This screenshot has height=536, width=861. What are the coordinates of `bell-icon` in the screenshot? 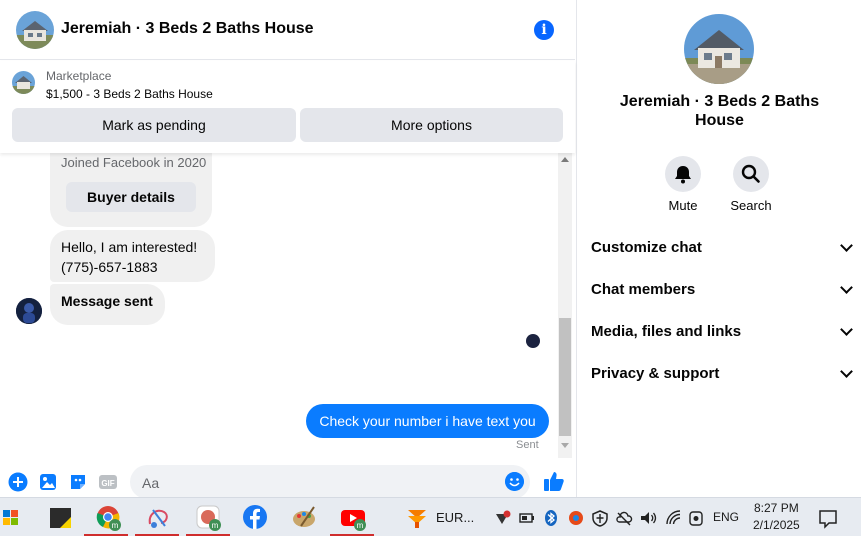 It's located at (683, 174).